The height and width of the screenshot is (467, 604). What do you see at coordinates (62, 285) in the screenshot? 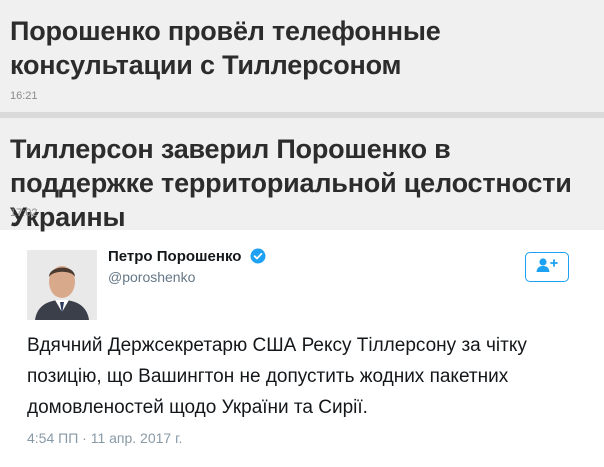
I see `avatar` at bounding box center [62, 285].